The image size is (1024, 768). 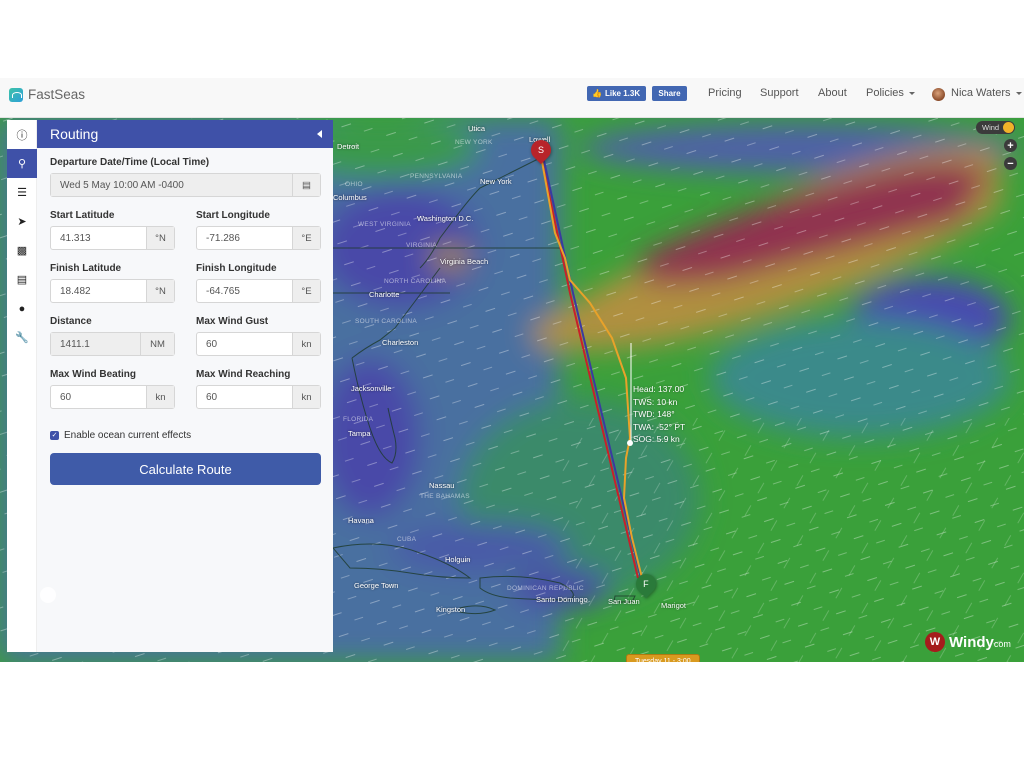 What do you see at coordinates (22, 134) in the screenshot?
I see `info-icon: ⓘ` at bounding box center [22, 134].